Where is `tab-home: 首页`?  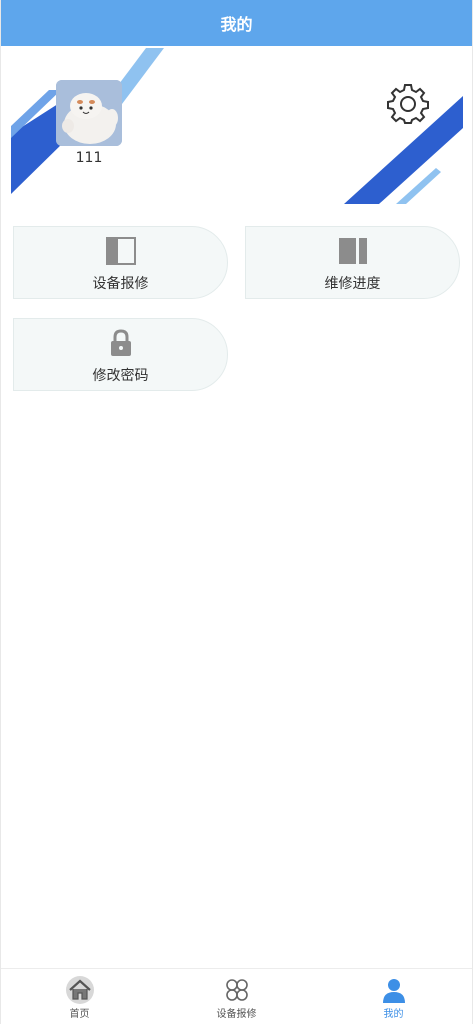
tab-home: 首页 is located at coordinates (79, 996).